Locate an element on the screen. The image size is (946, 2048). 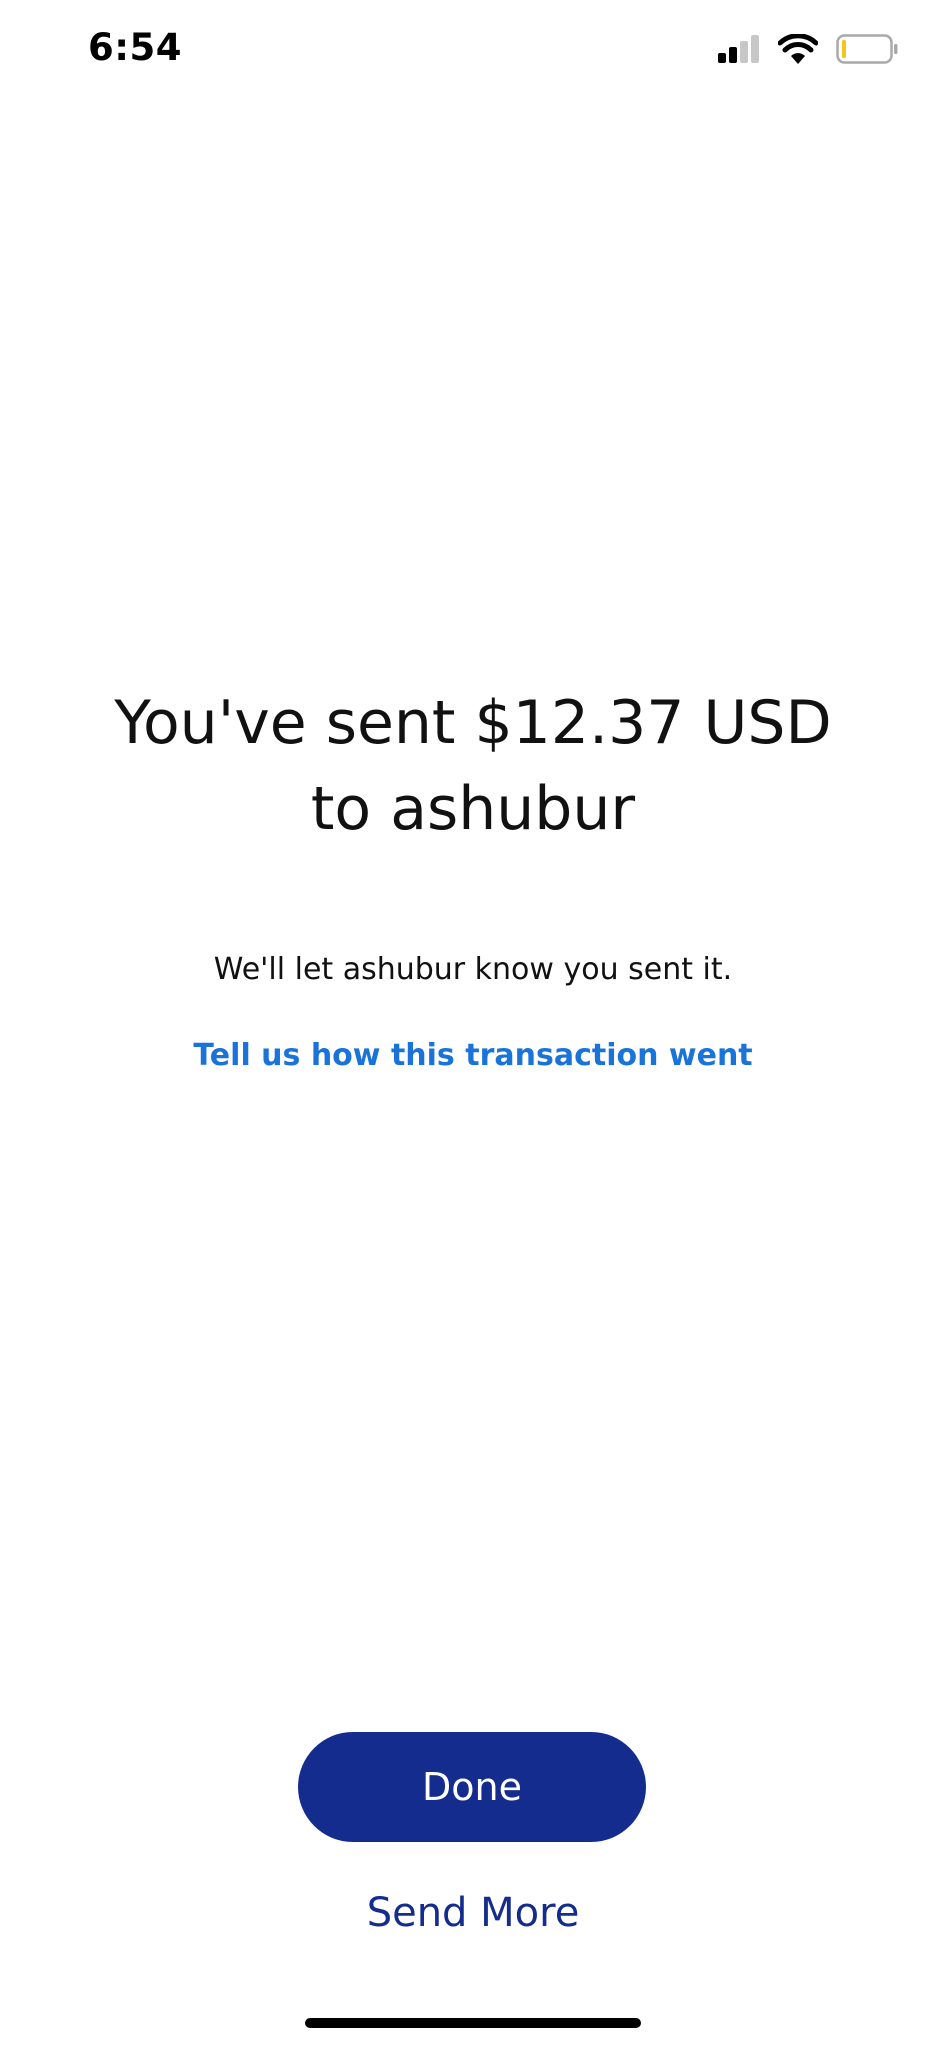
confirmation-headline: You've sent $12.37 USD to ashubur is located at coordinates (473, 766).